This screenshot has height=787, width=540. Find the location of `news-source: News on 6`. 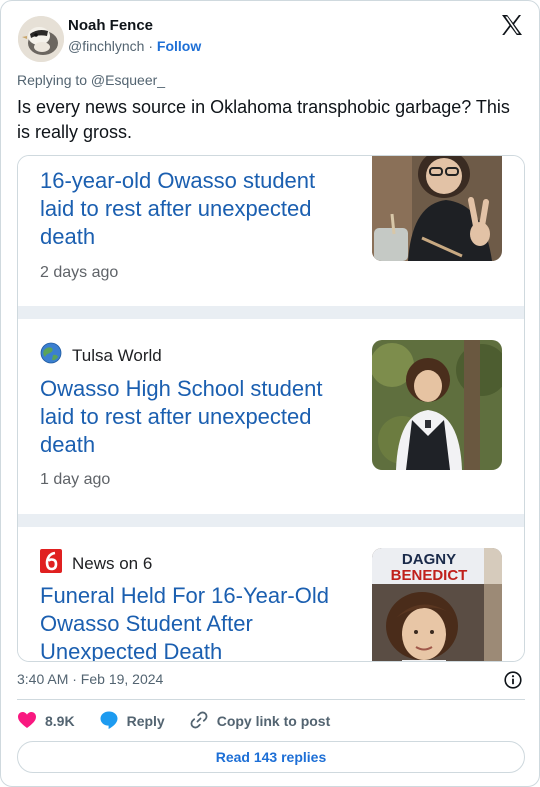

news-source: News on 6 is located at coordinates (96, 563).